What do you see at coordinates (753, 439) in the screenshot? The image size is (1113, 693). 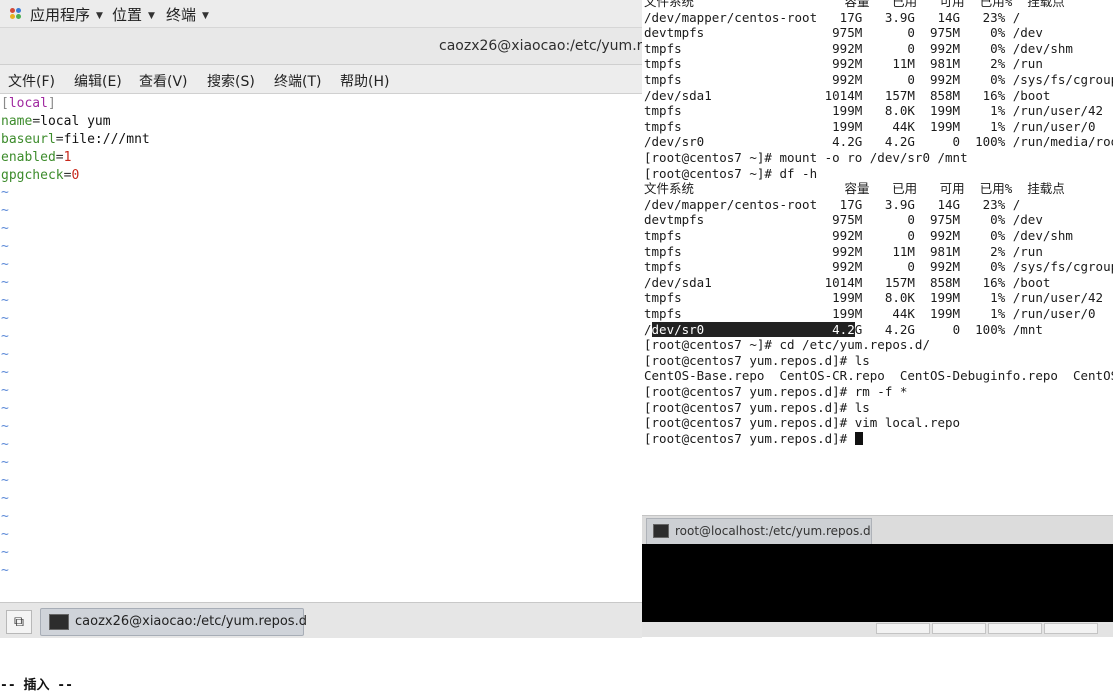 I see `terminal-prompt: [root@centos7 yum.repos.d]#` at bounding box center [753, 439].